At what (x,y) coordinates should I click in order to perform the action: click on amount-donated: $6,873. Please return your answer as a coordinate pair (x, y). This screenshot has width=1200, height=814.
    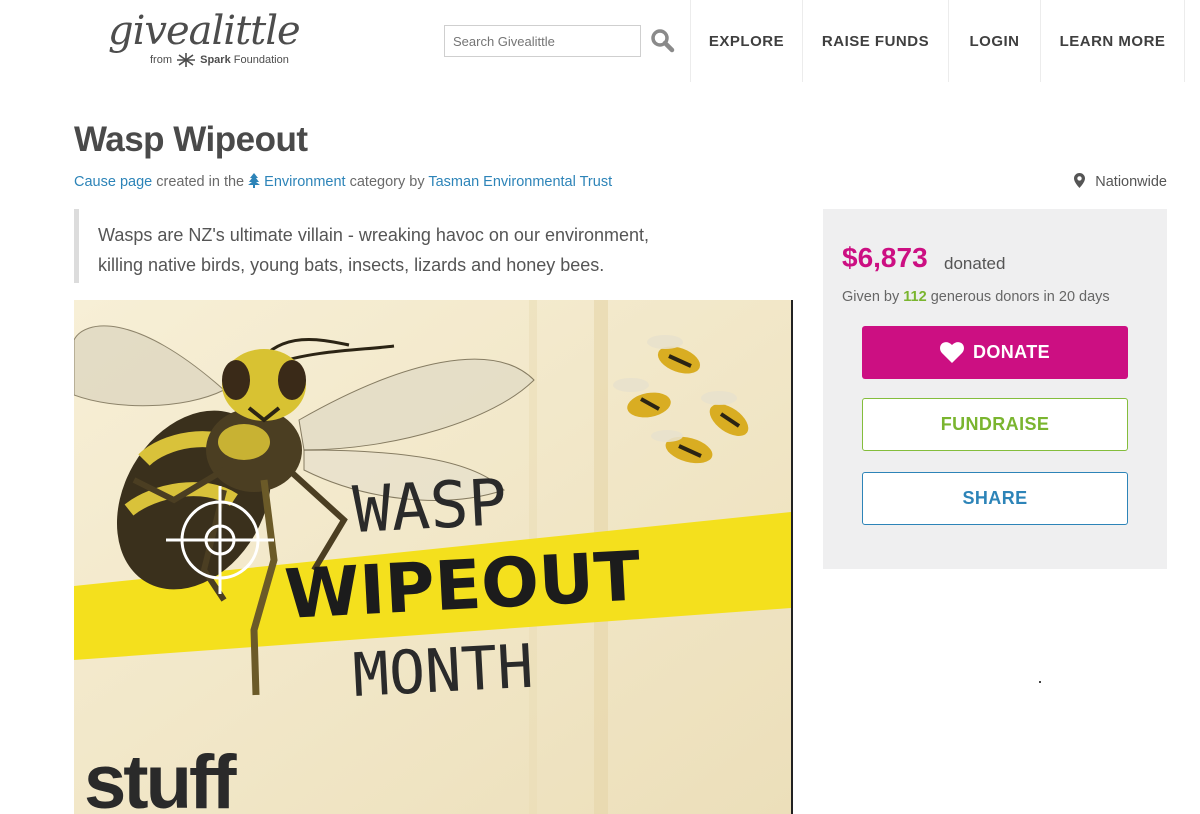
    Looking at the image, I should click on (885, 257).